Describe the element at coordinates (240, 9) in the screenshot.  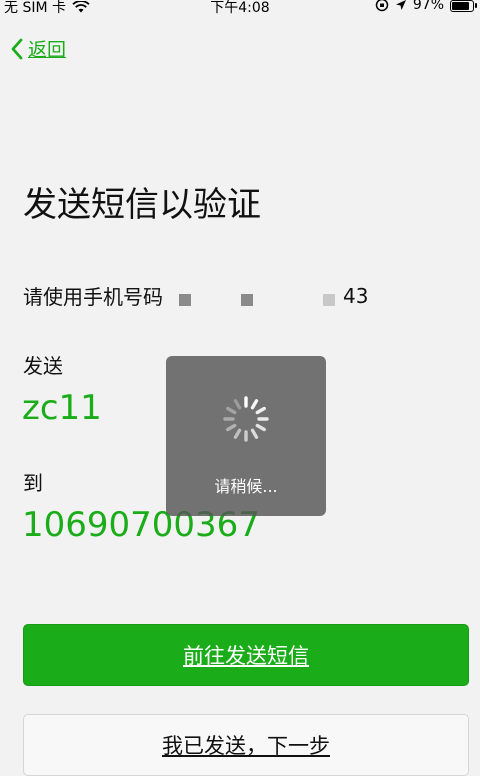
I see `status-bar: 无 SIM 卡 下午4:08 97%` at that location.